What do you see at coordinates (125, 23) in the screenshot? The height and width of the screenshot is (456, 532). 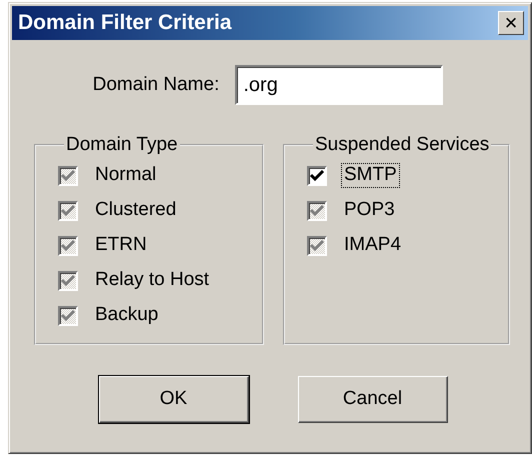 I see `window-title: Domain Filter Criteria` at bounding box center [125, 23].